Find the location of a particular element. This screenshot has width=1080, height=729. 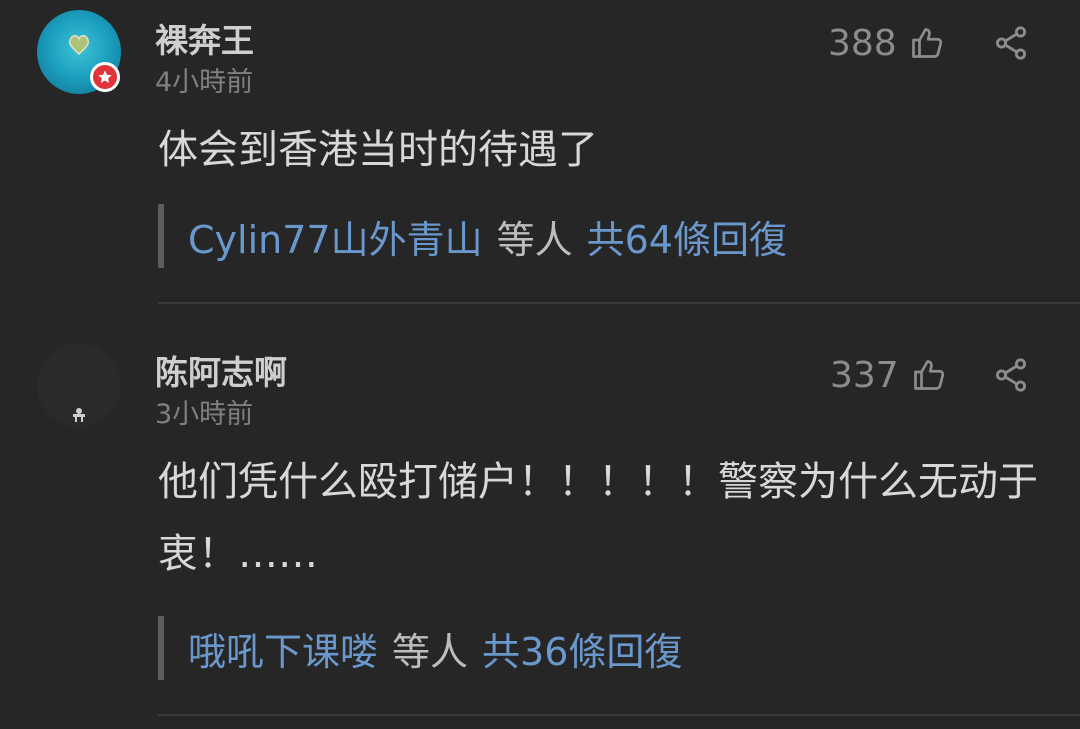

username: 陈阿志啊 is located at coordinates (221, 370).